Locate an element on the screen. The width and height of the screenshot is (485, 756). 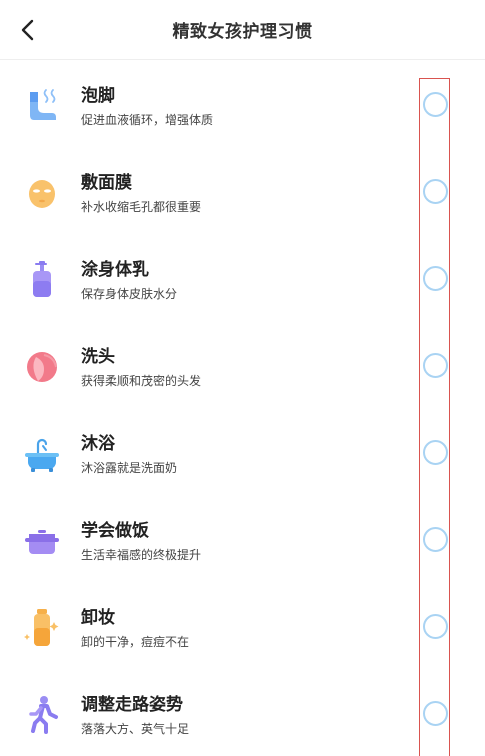
habit-desc: 生活幸福感的终极提升 is located at coordinates (141, 555).